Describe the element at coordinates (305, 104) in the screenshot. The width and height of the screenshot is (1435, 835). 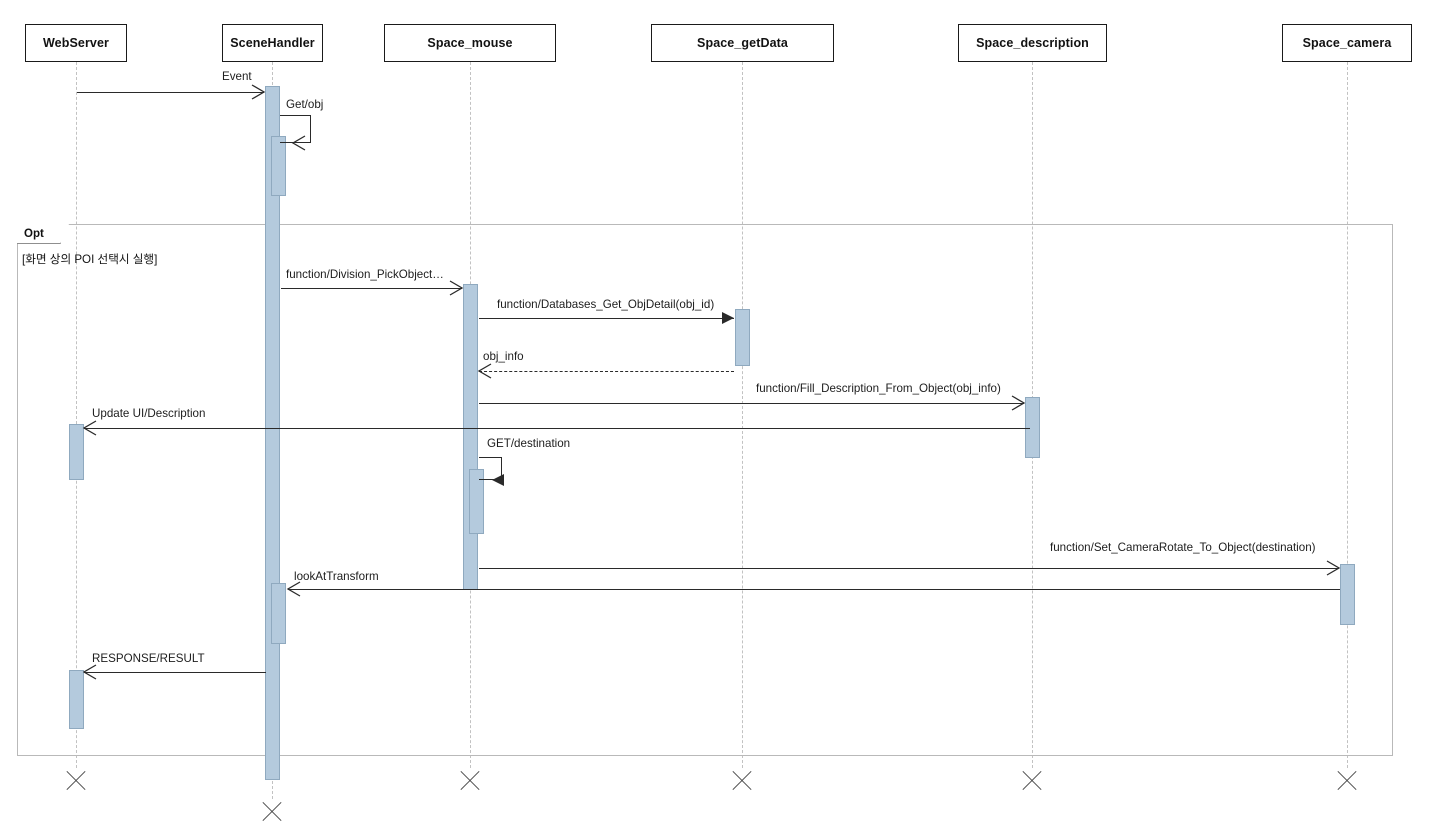
I see `message-label: Get/obj` at that location.